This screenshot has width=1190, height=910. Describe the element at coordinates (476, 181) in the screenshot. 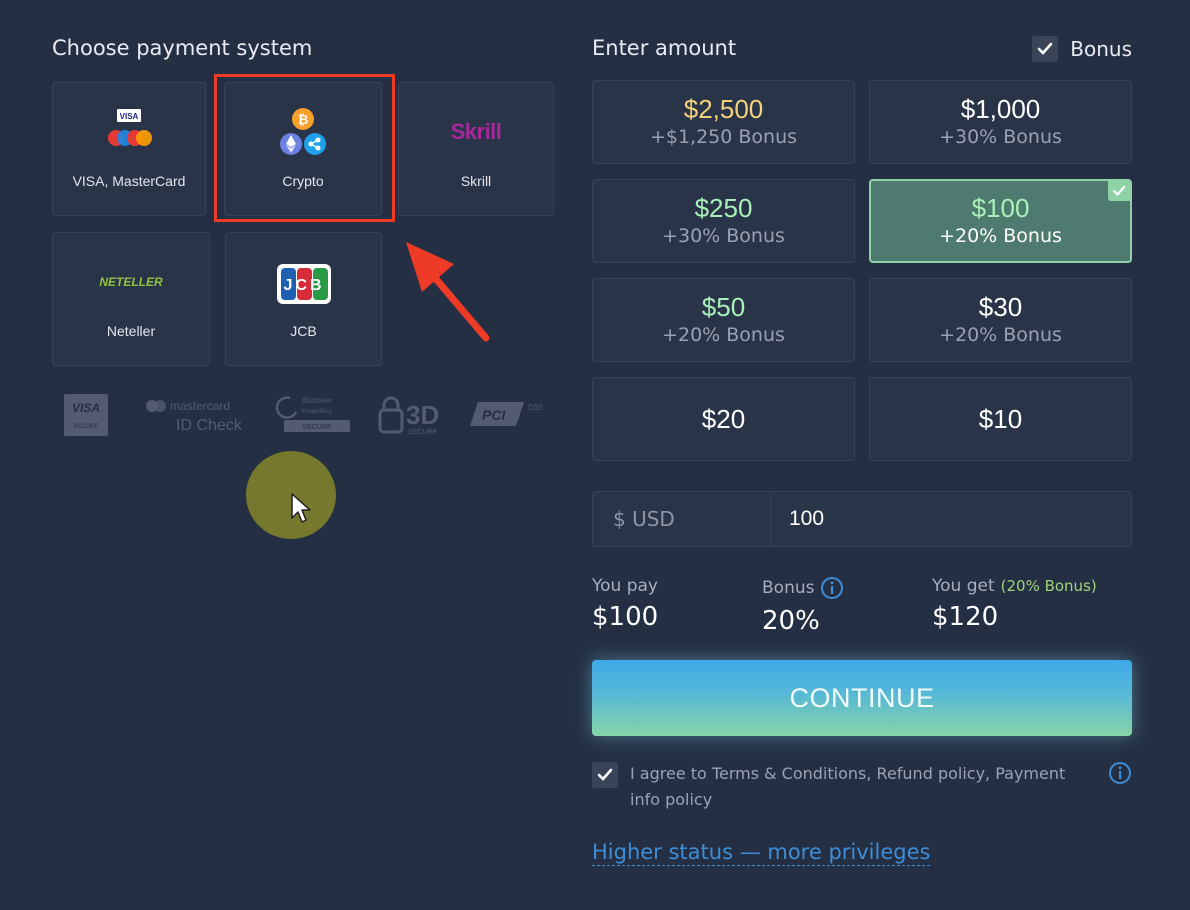

I see `payment-method-label: Skrill` at that location.